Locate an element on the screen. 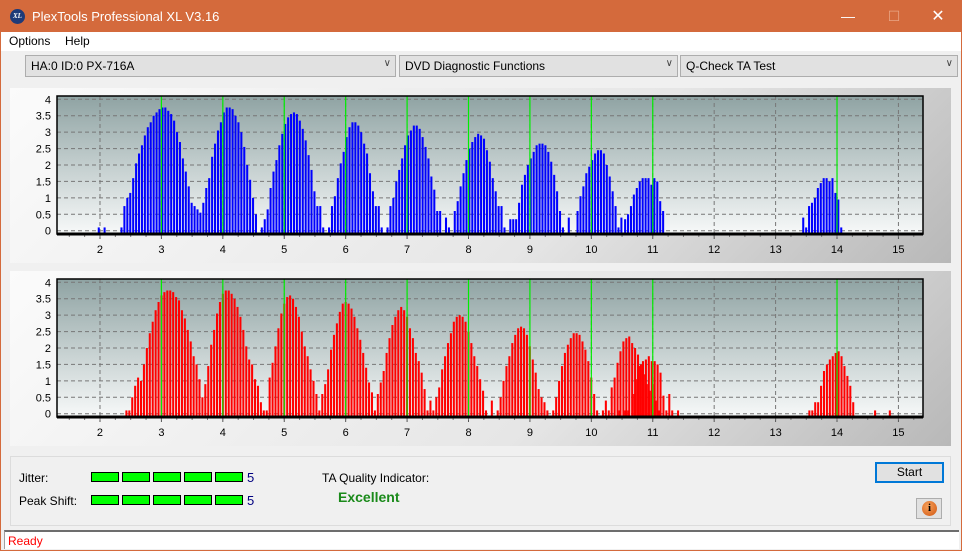  function-select: DVD Diagnostic Functions ∨ is located at coordinates (538, 66).